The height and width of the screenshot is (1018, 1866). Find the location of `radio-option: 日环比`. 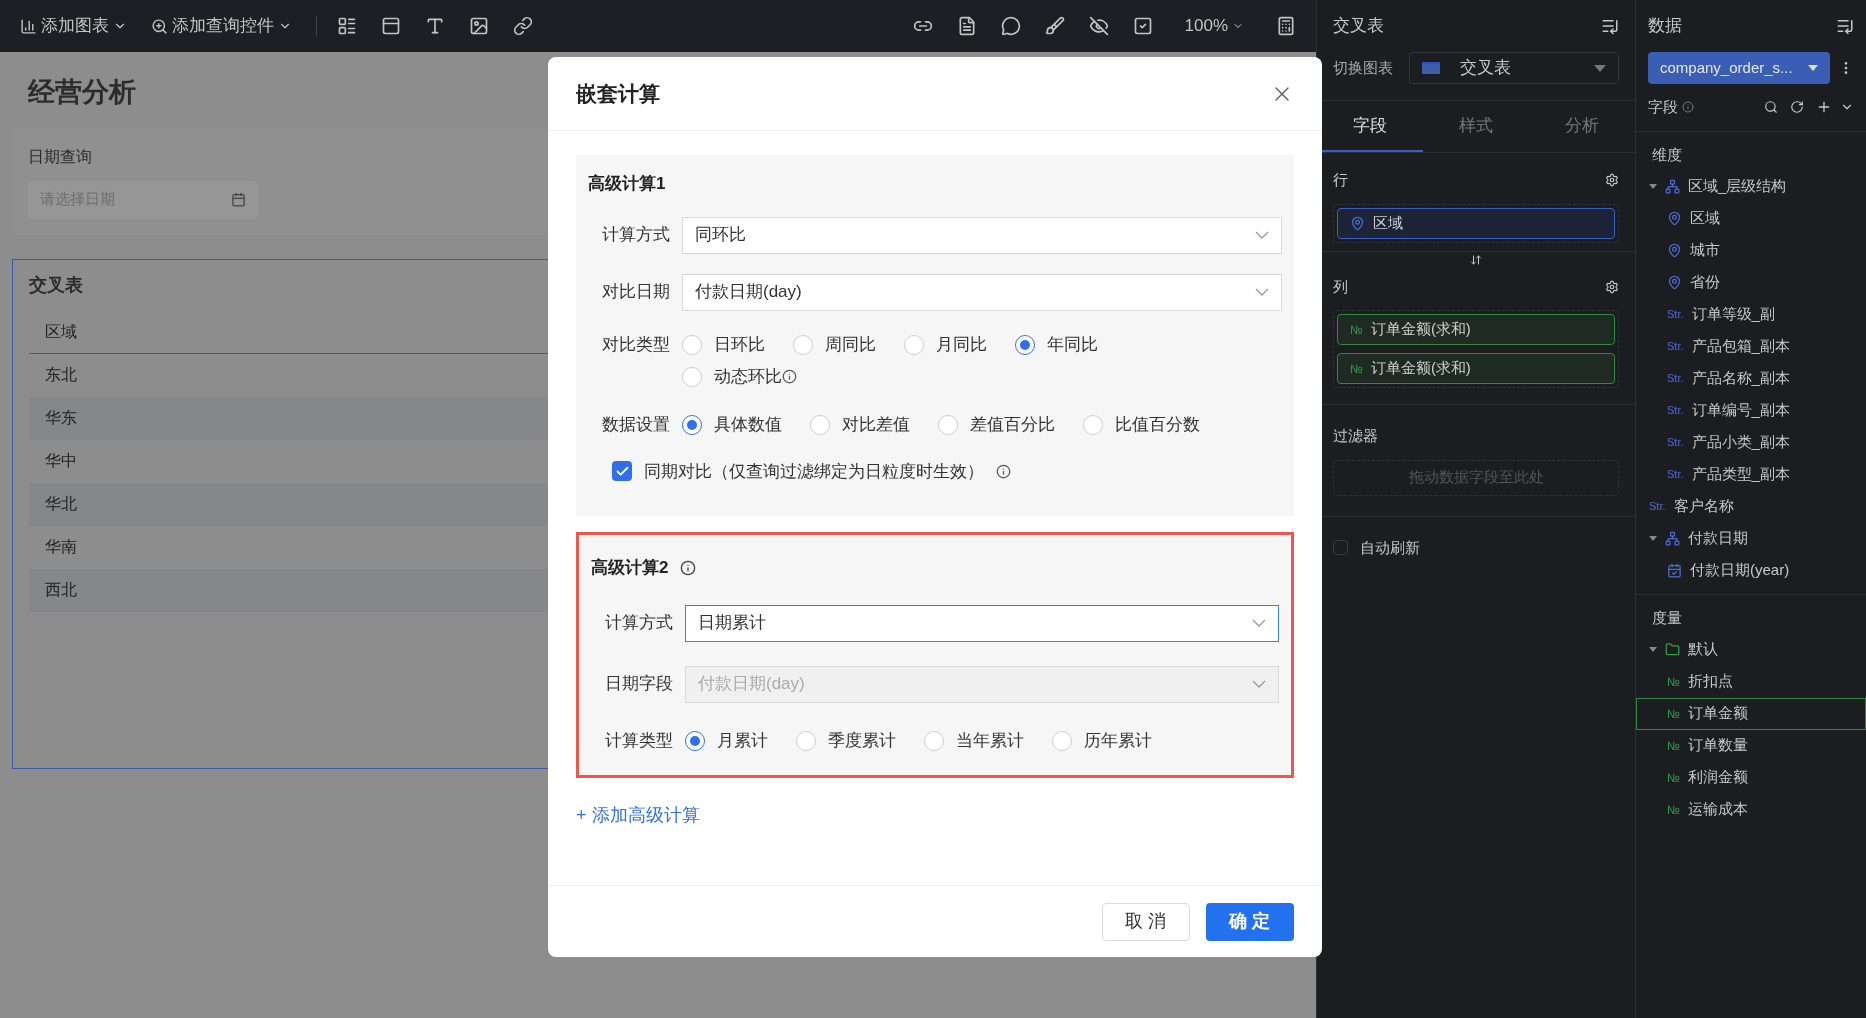

radio-option: 日环比 is located at coordinates (723, 344).